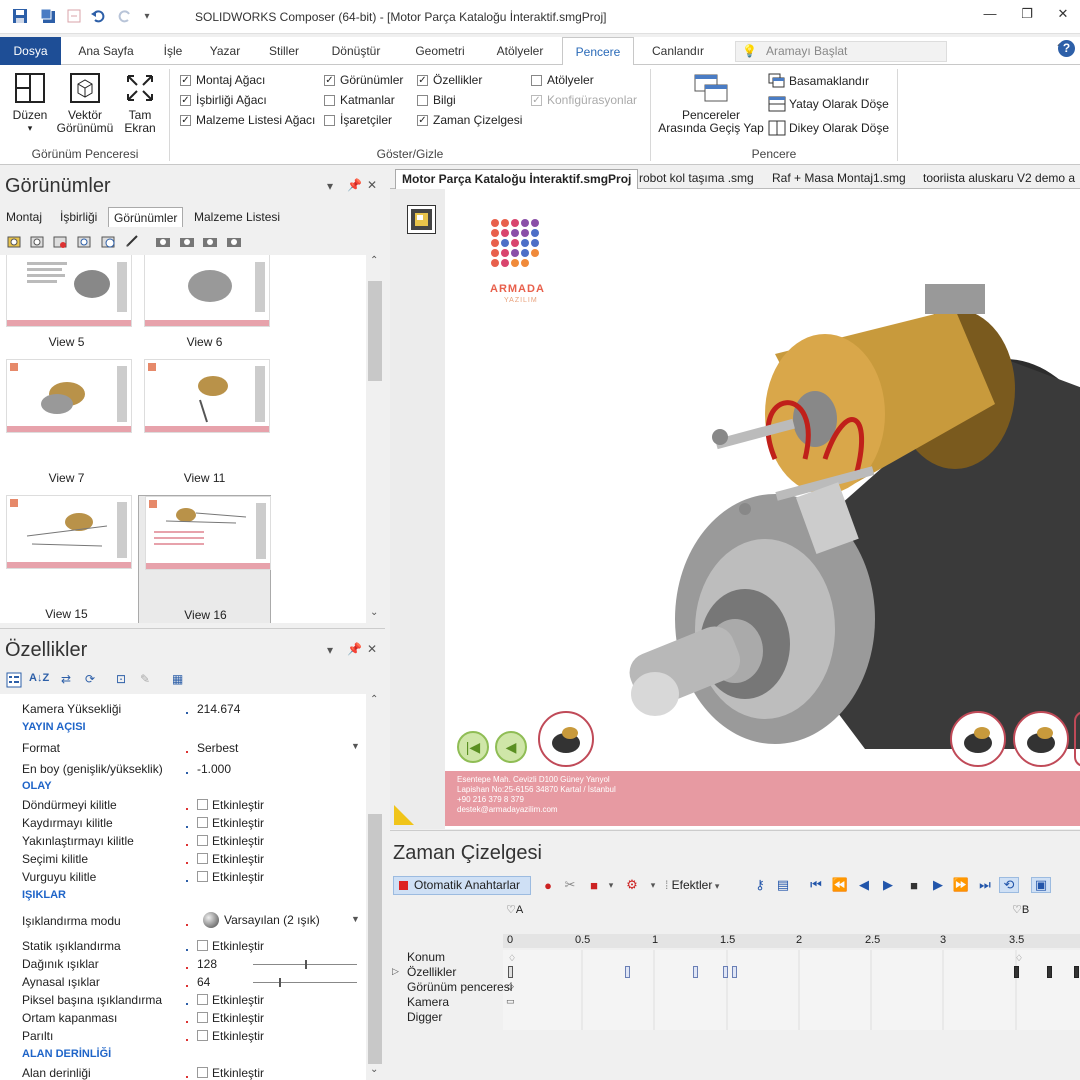 The height and width of the screenshot is (1080, 1080). What do you see at coordinates (98, 16) in the screenshot?
I see `undo-icon` at bounding box center [98, 16].